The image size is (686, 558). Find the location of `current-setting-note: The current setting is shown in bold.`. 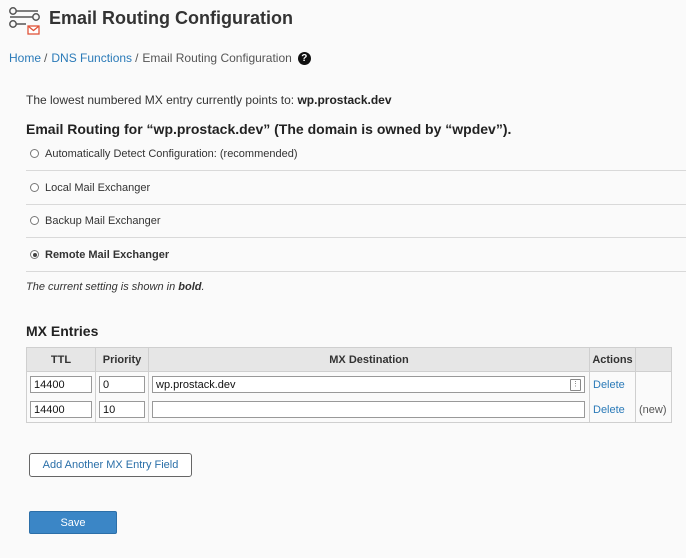

current-setting-note: The current setting is shown in bold. is located at coordinates (115, 287).